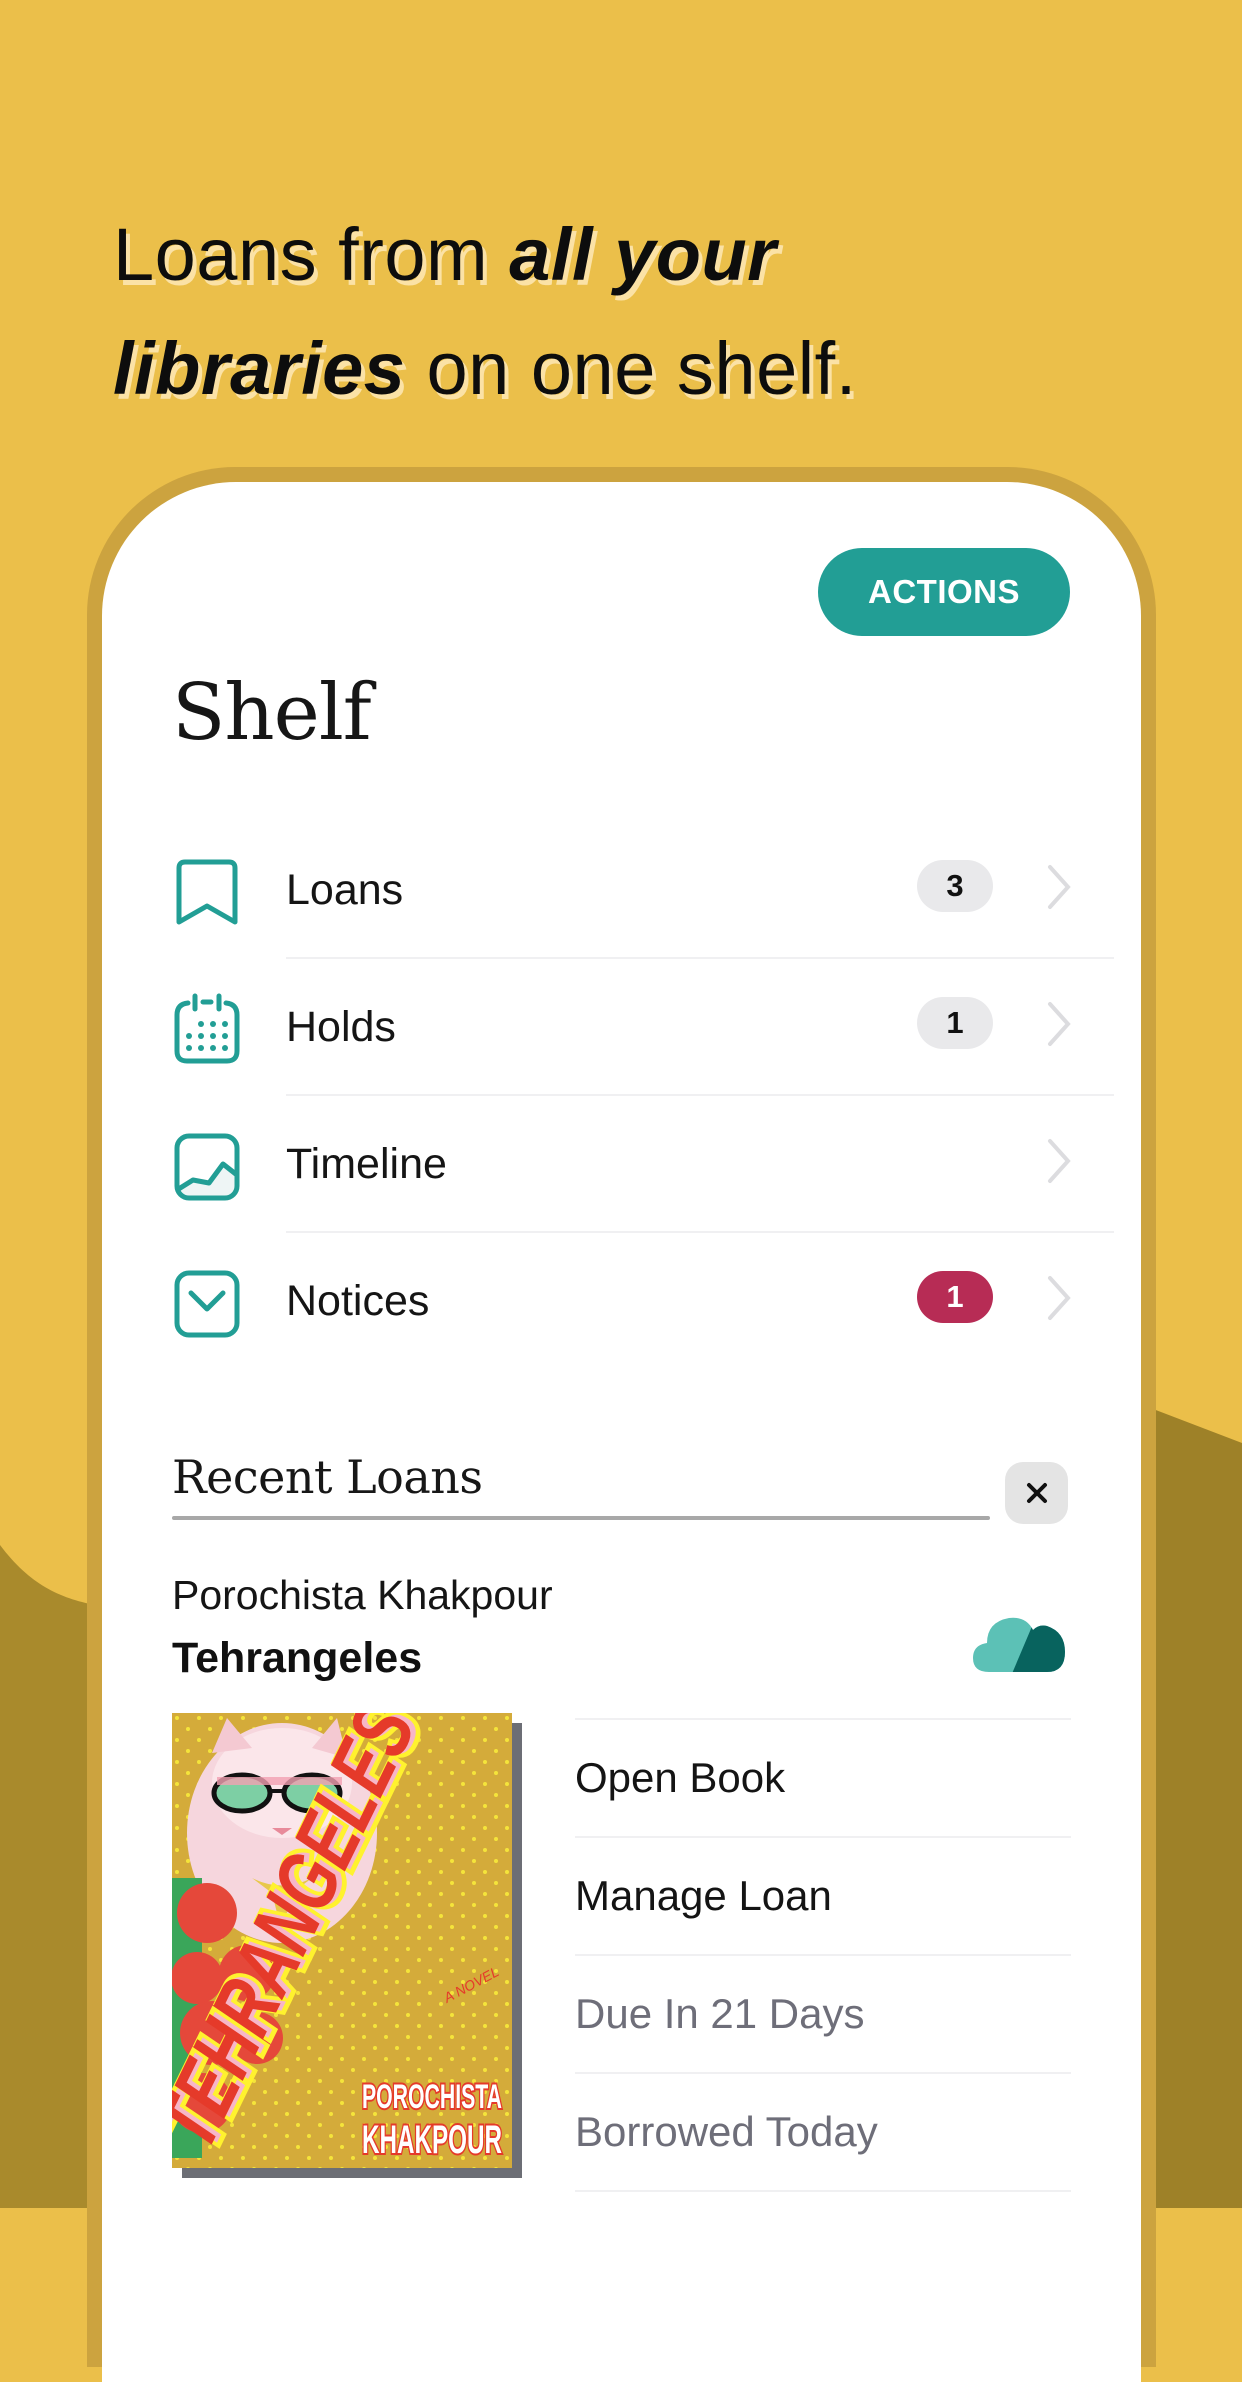 The height and width of the screenshot is (2382, 1242). I want to click on open-book-action: Open Book, so click(823, 1777).